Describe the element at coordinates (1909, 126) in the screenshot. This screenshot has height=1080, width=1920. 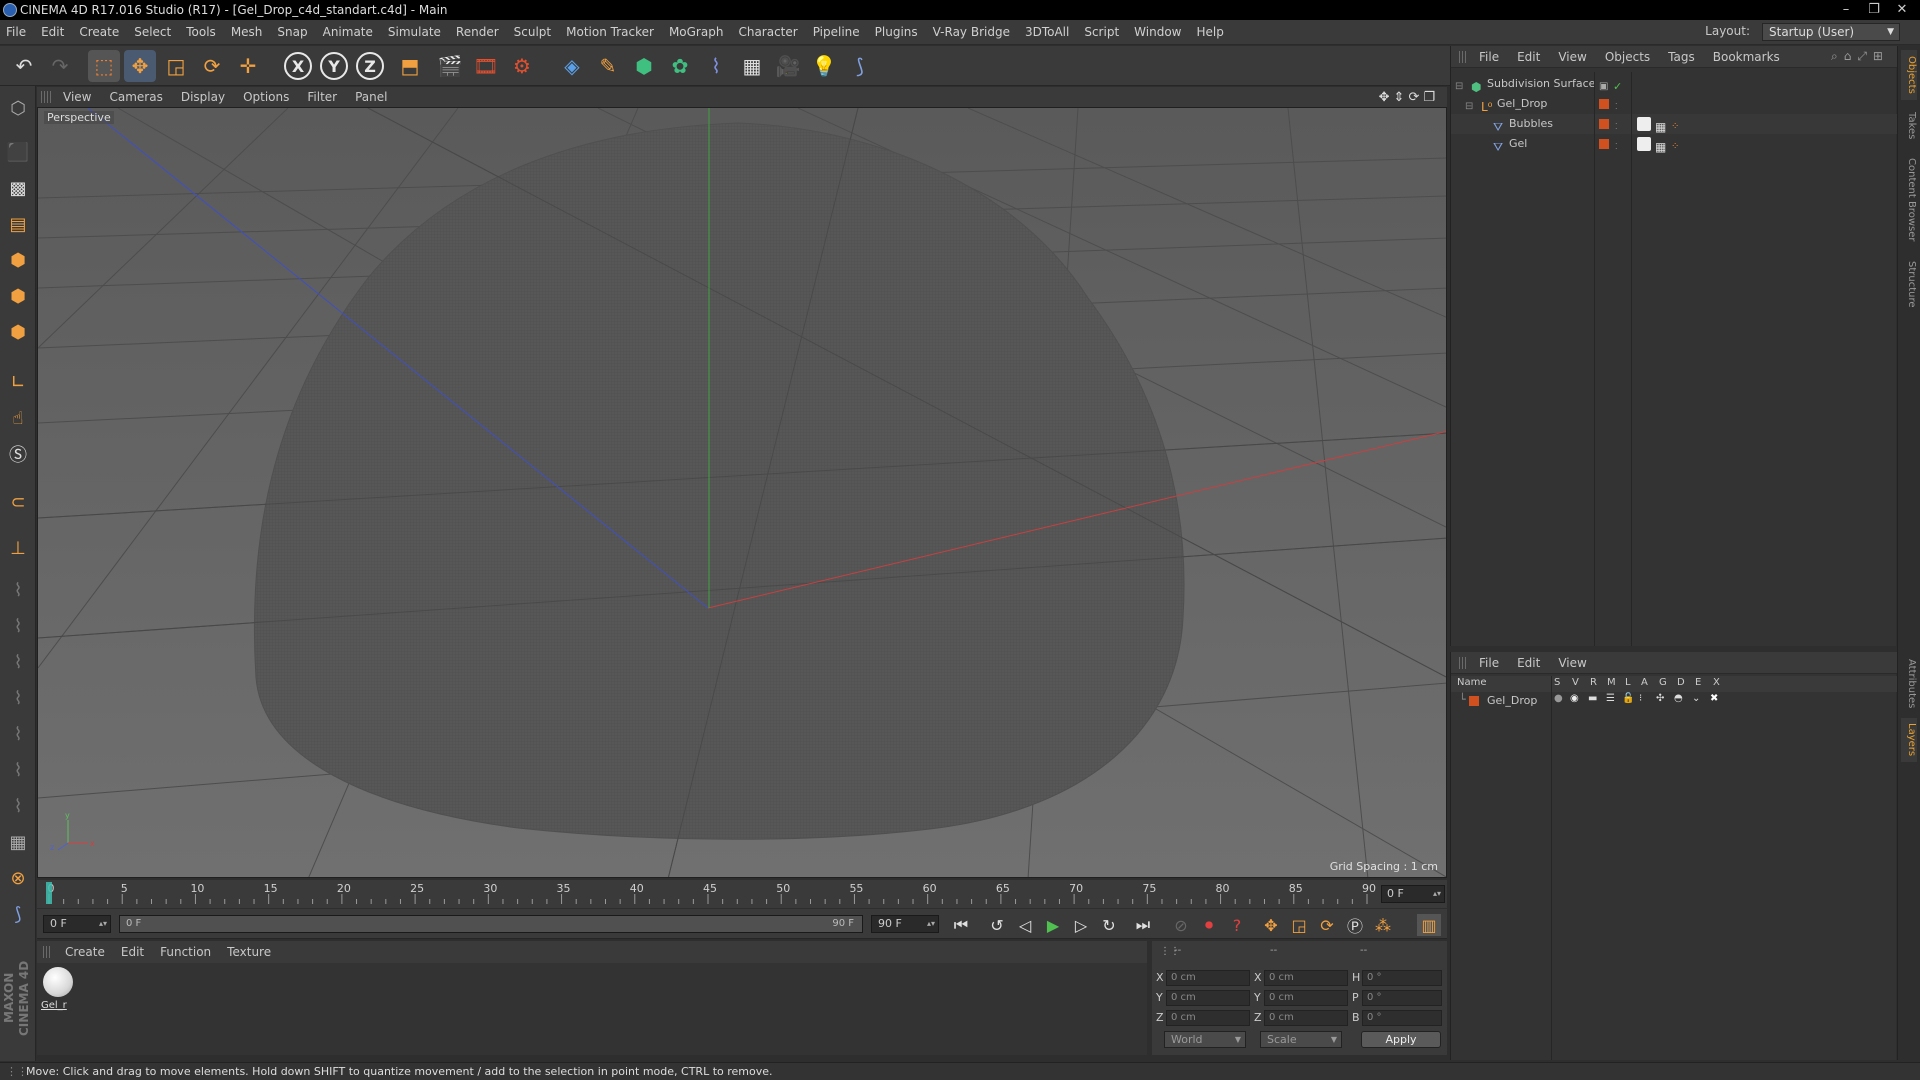
I see `tab-takes: Takes` at that location.